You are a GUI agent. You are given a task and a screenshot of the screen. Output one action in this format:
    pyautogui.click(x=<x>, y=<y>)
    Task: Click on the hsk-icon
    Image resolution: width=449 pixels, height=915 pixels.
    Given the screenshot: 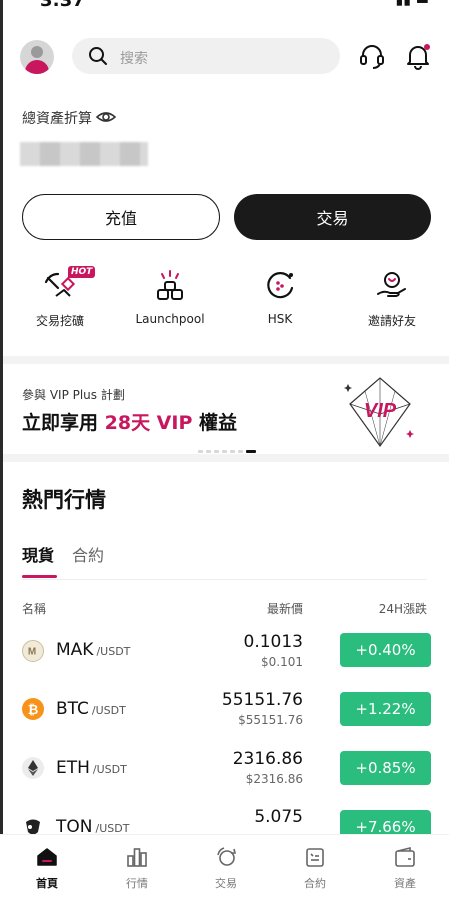 What is the action you would take?
    pyautogui.click(x=280, y=285)
    